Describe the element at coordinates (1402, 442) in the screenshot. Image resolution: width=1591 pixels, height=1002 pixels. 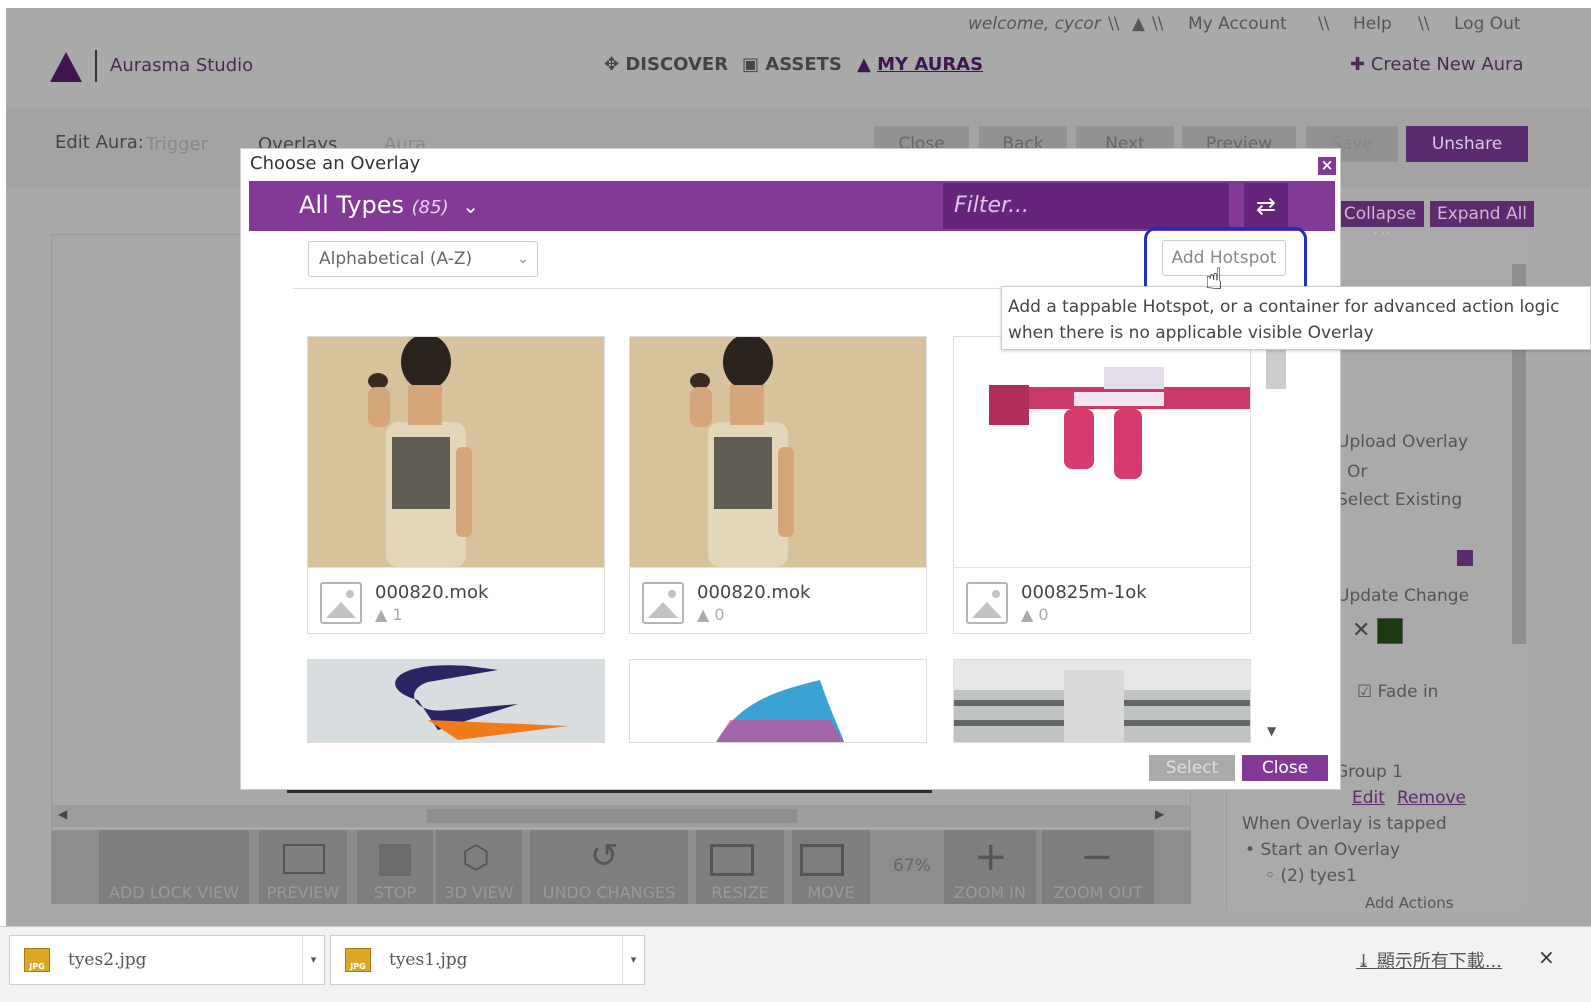
I see `upload-overlay-link: Upload Overlay` at that location.